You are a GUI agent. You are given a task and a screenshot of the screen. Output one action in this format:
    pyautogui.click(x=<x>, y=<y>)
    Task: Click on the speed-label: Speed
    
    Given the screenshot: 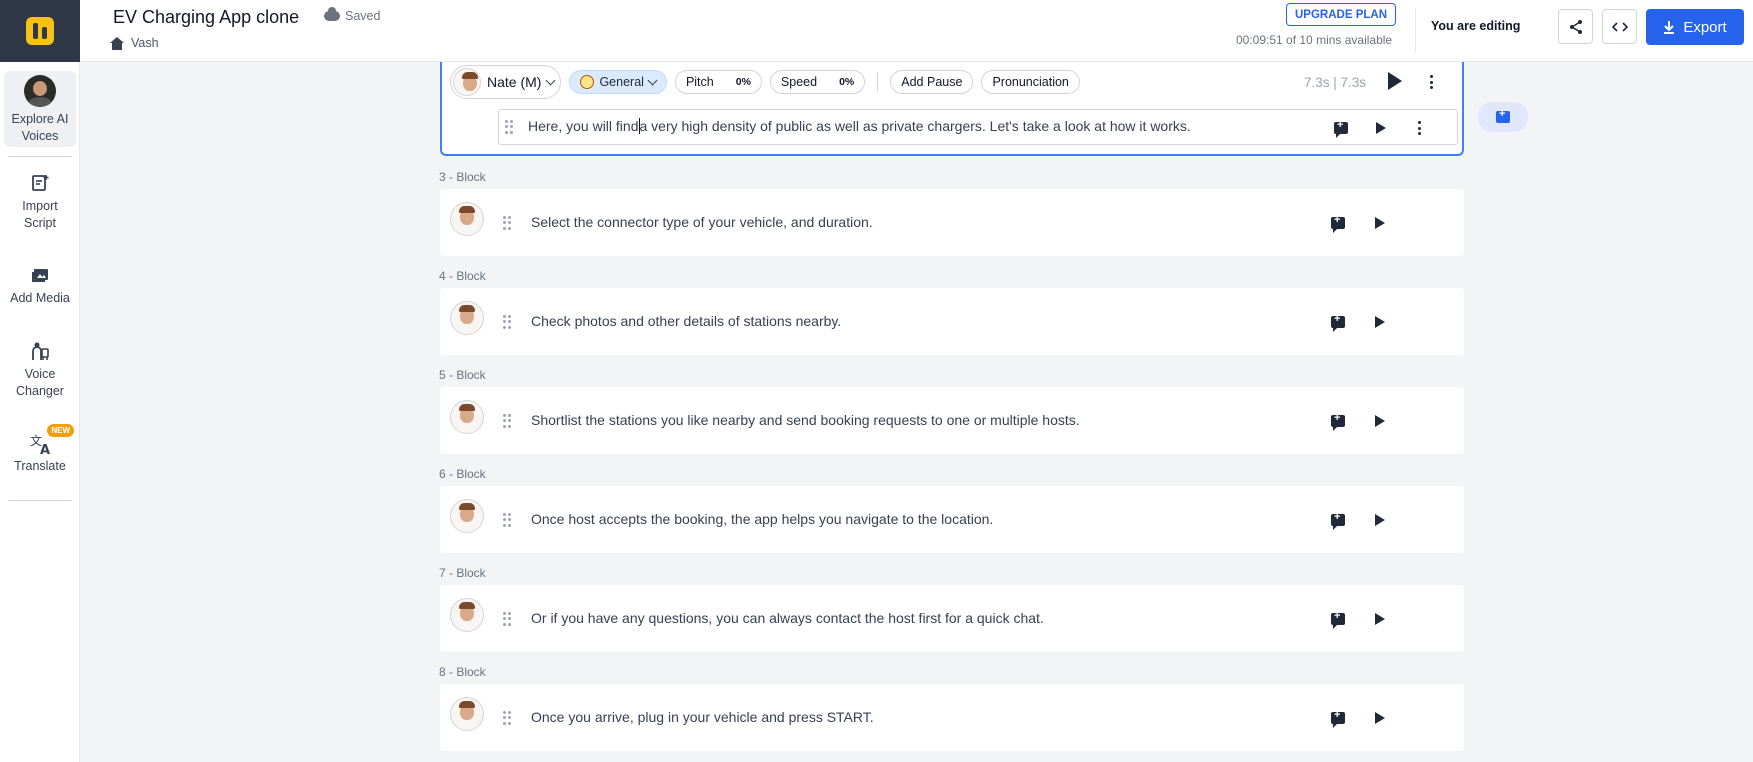 What is the action you would take?
    pyautogui.click(x=799, y=82)
    